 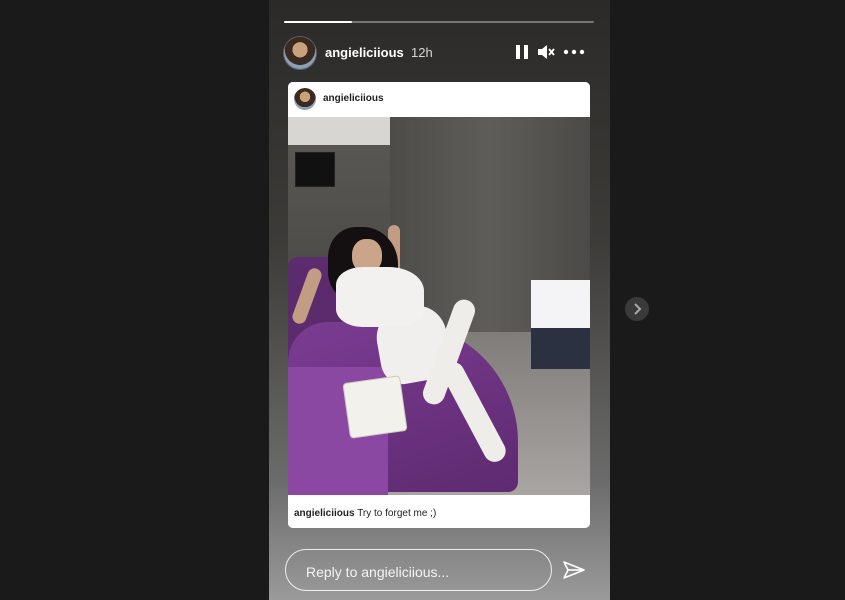 What do you see at coordinates (439, 22) in the screenshot?
I see `progress-bar` at bounding box center [439, 22].